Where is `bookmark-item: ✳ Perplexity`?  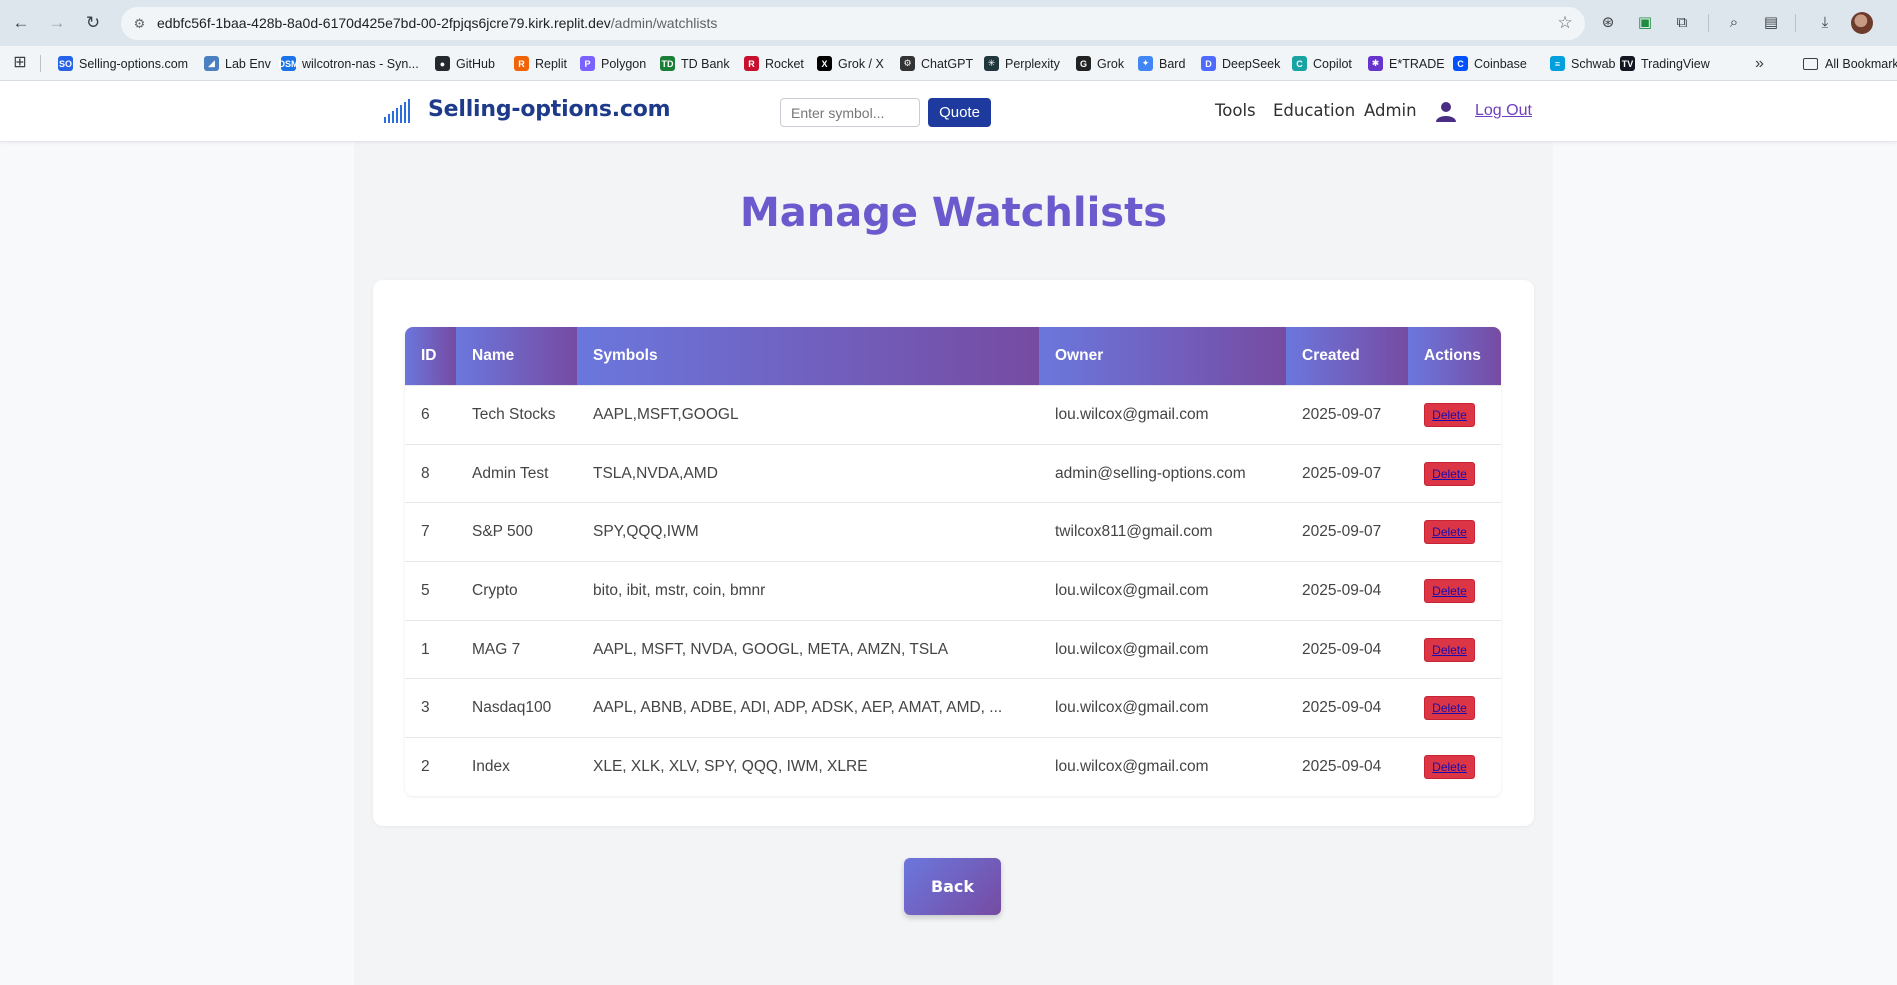 bookmark-item: ✳ Perplexity is located at coordinates (1022, 63).